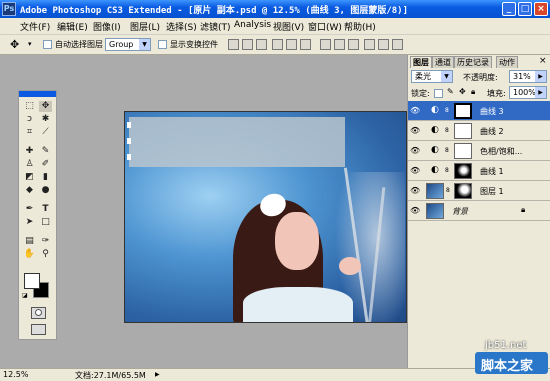  I want to click on opacity-field: 31% ▶, so click(528, 76).